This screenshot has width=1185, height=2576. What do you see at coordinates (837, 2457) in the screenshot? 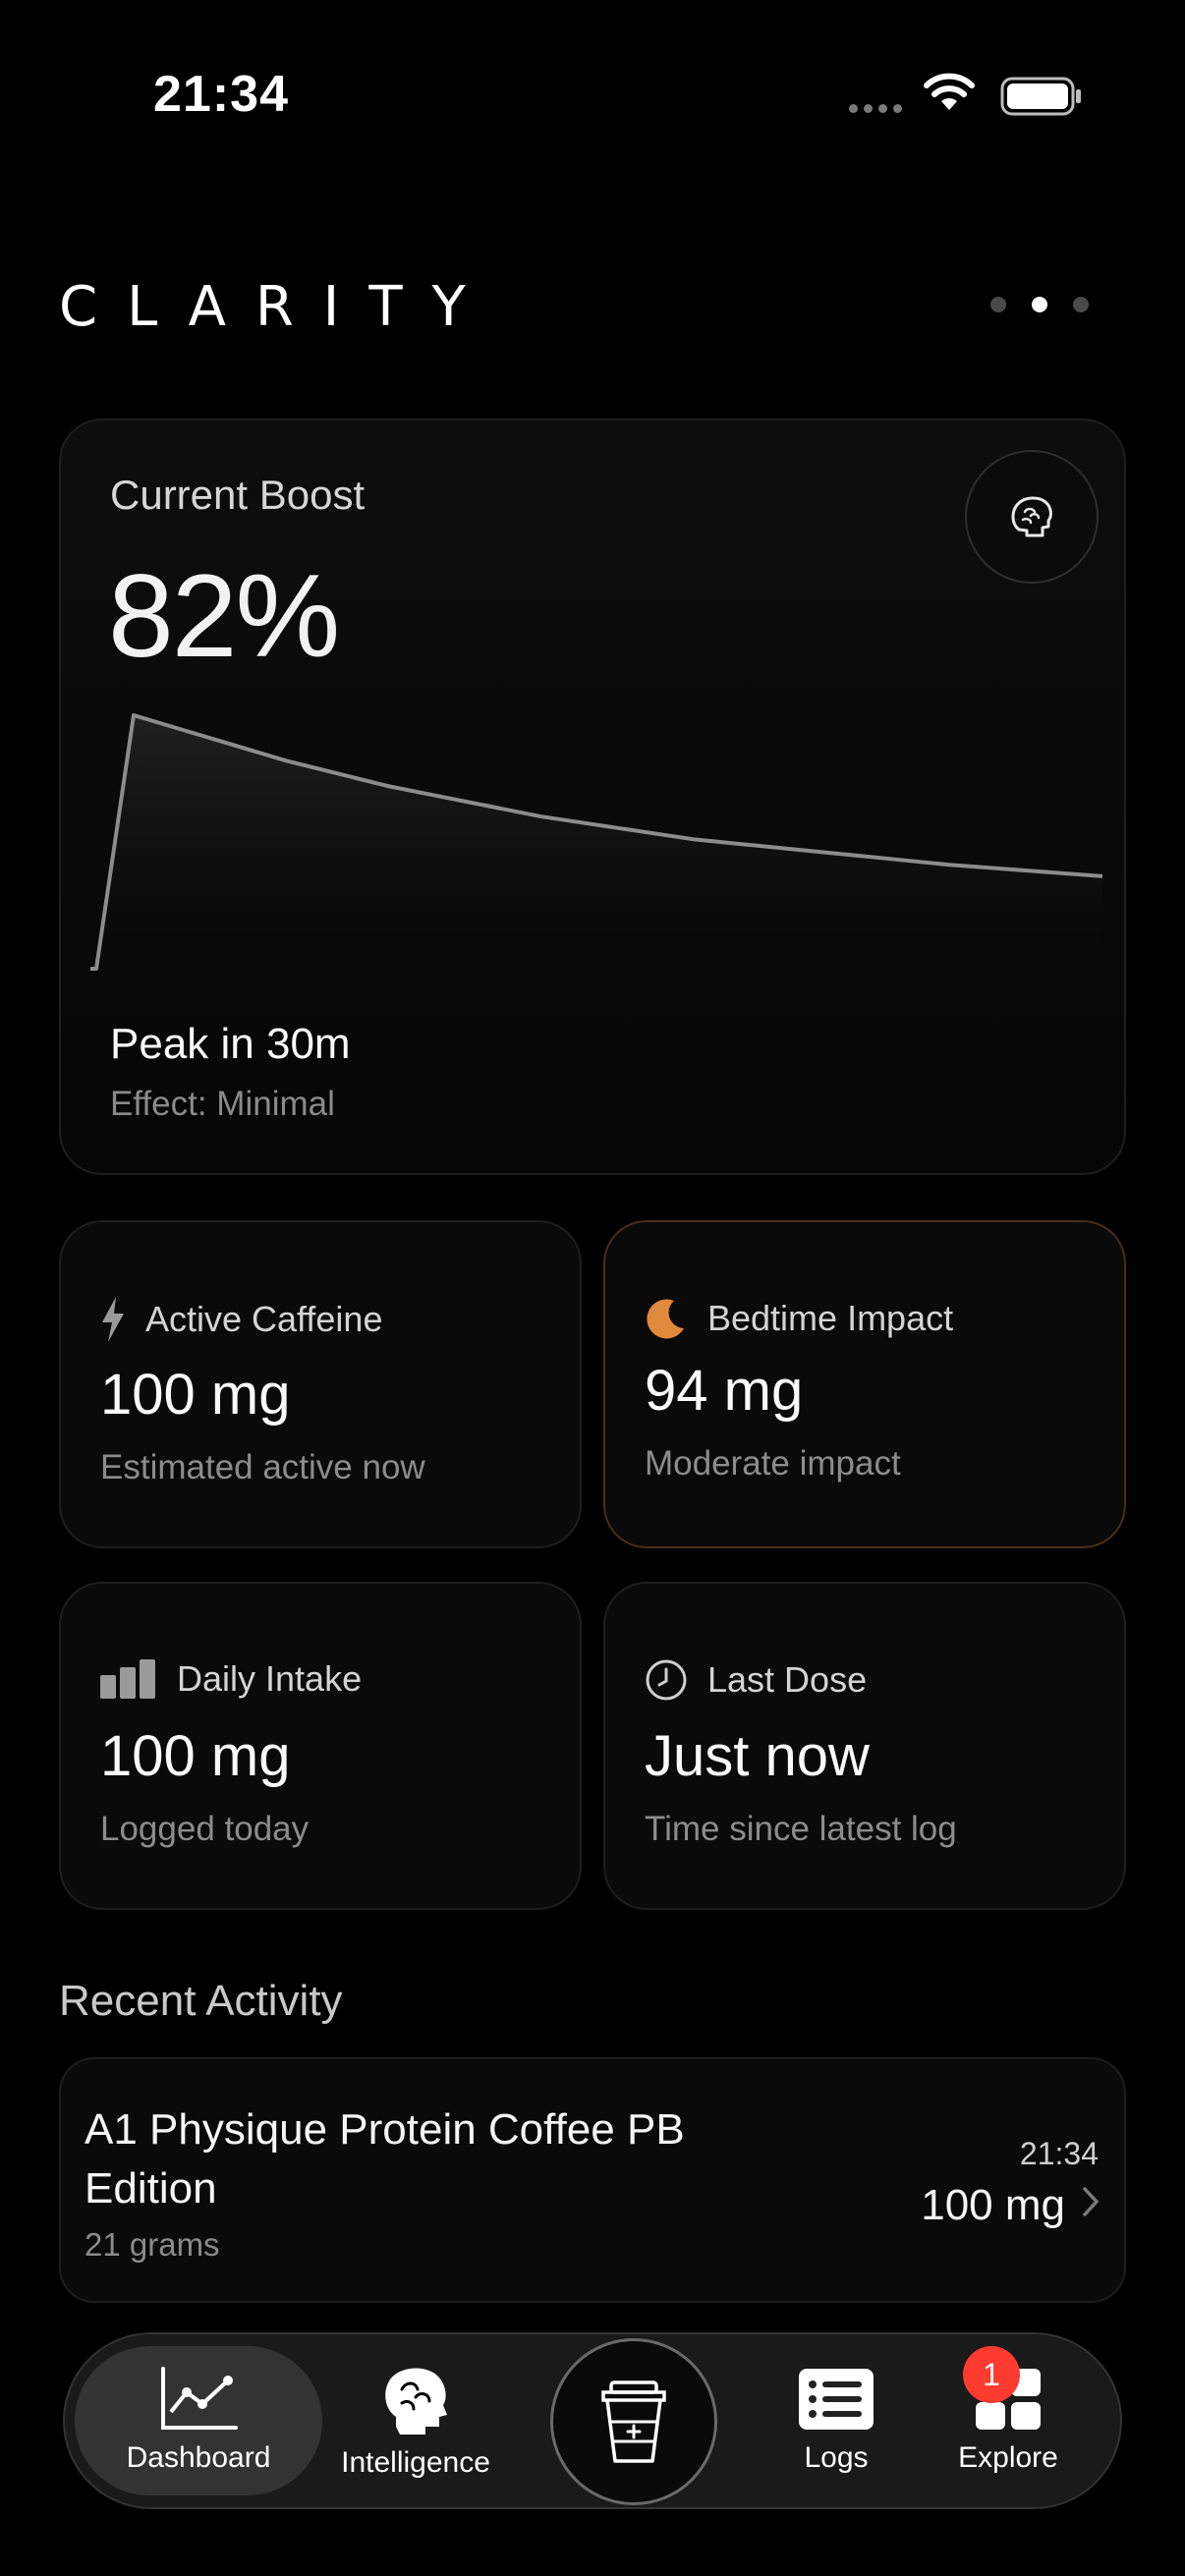
I see `tab-label: Logs` at bounding box center [837, 2457].